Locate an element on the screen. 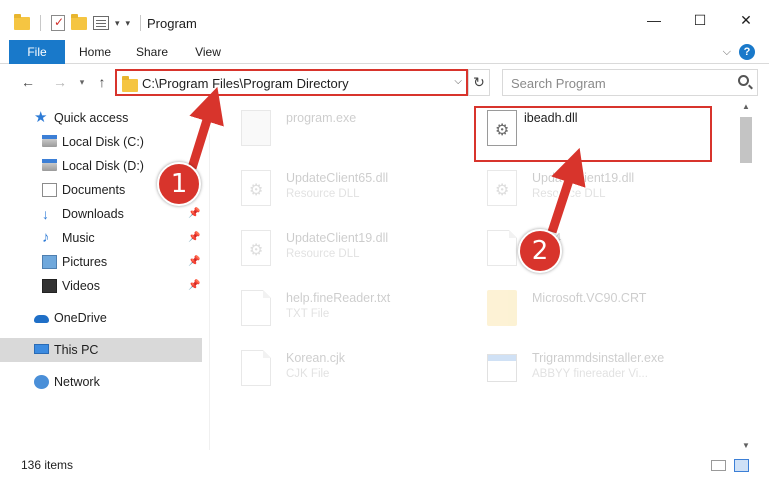 This screenshot has width=769, height=491. step-badge-1: 1 is located at coordinates (179, 184).